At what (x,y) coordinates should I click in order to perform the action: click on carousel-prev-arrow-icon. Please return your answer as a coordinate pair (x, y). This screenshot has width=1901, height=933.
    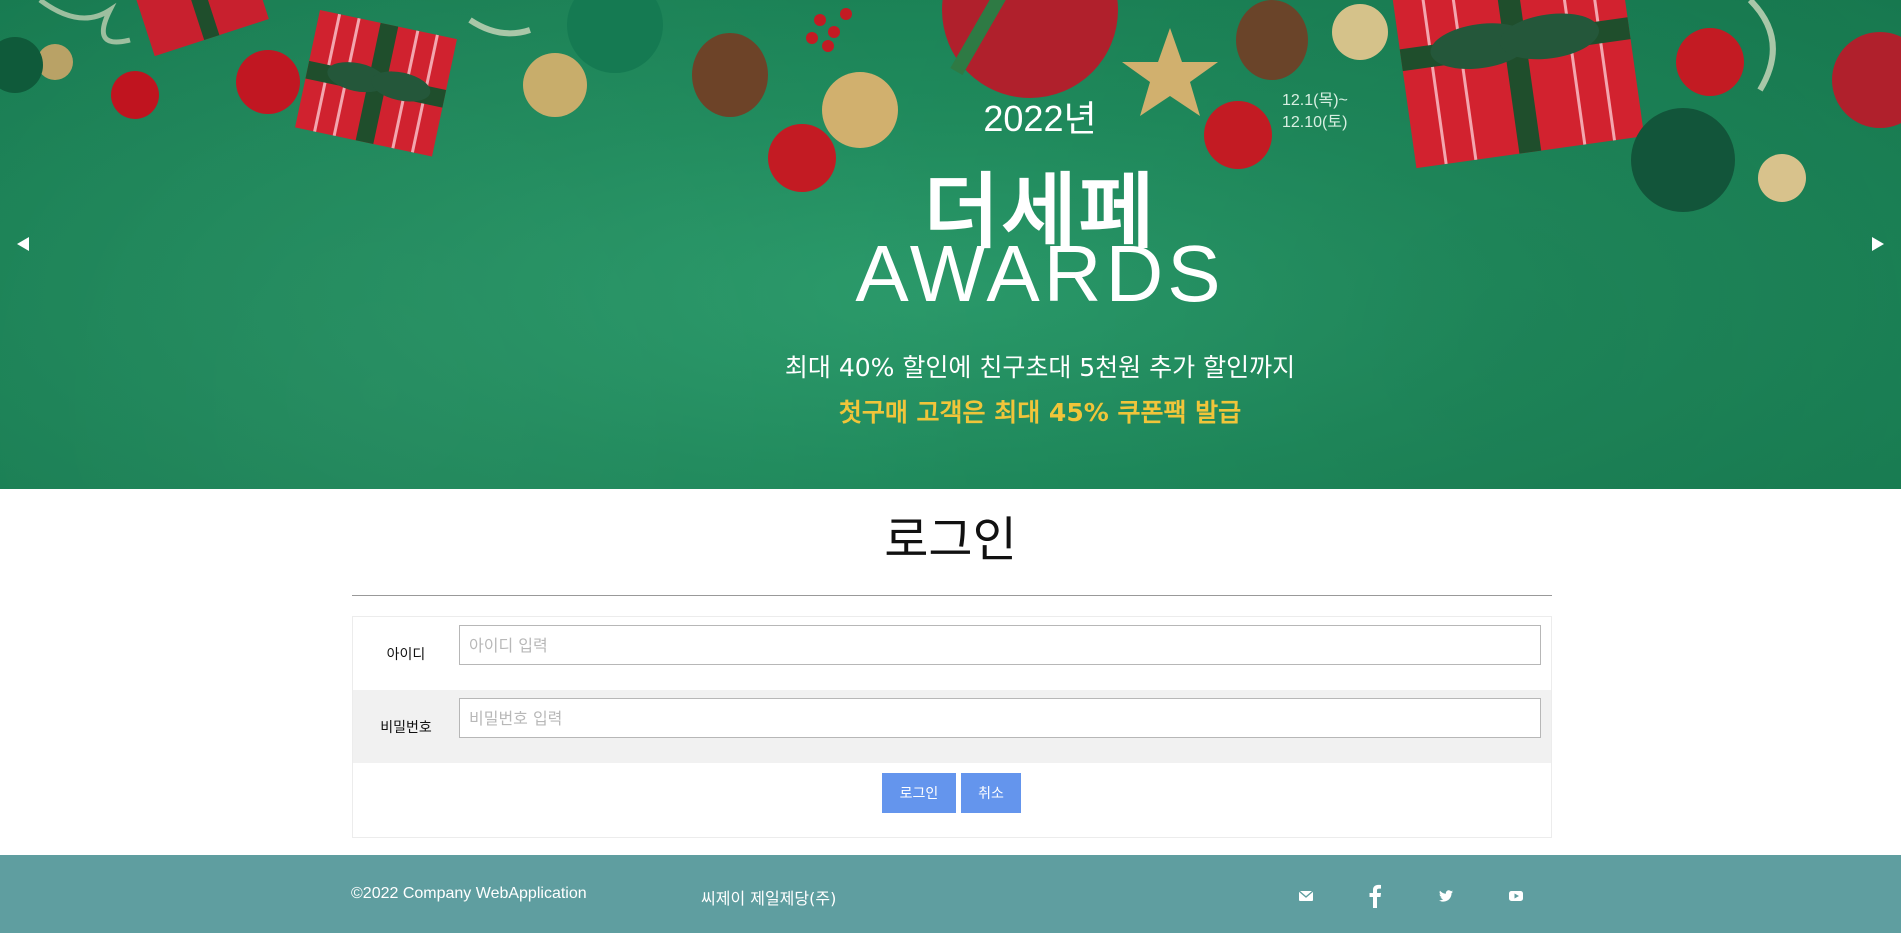
    Looking at the image, I should click on (23, 244).